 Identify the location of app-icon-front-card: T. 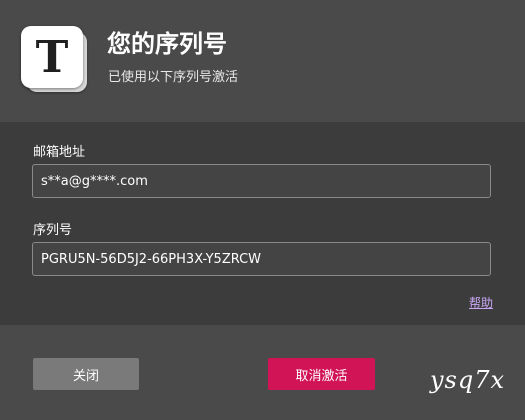
(52, 57).